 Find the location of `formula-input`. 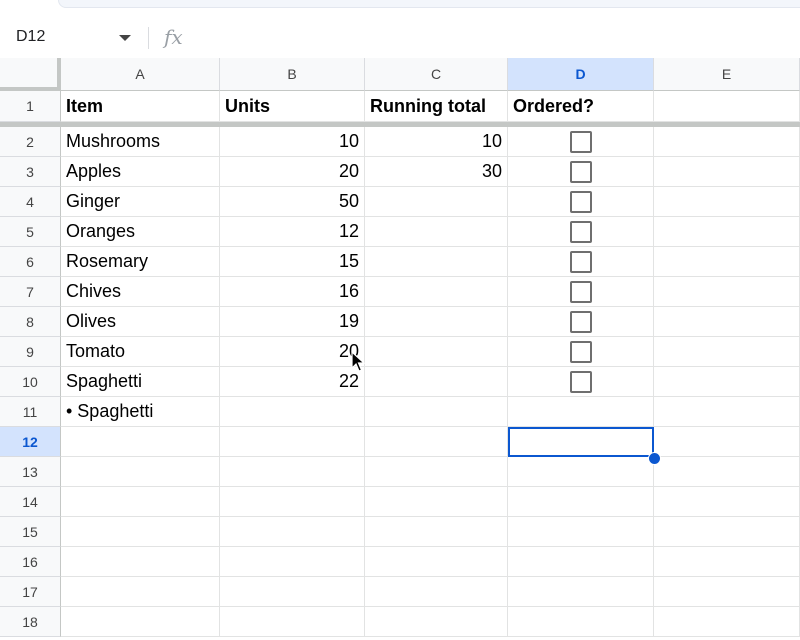

formula-input is located at coordinates (493, 38).